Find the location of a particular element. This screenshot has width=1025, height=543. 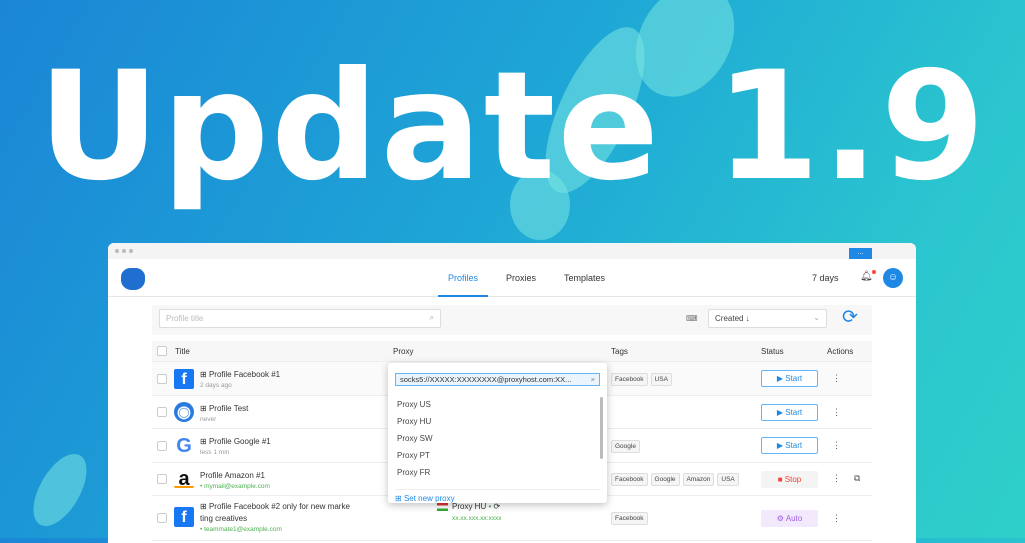

table-header: Title Proxy Tags Status Actions is located at coordinates (512, 351).